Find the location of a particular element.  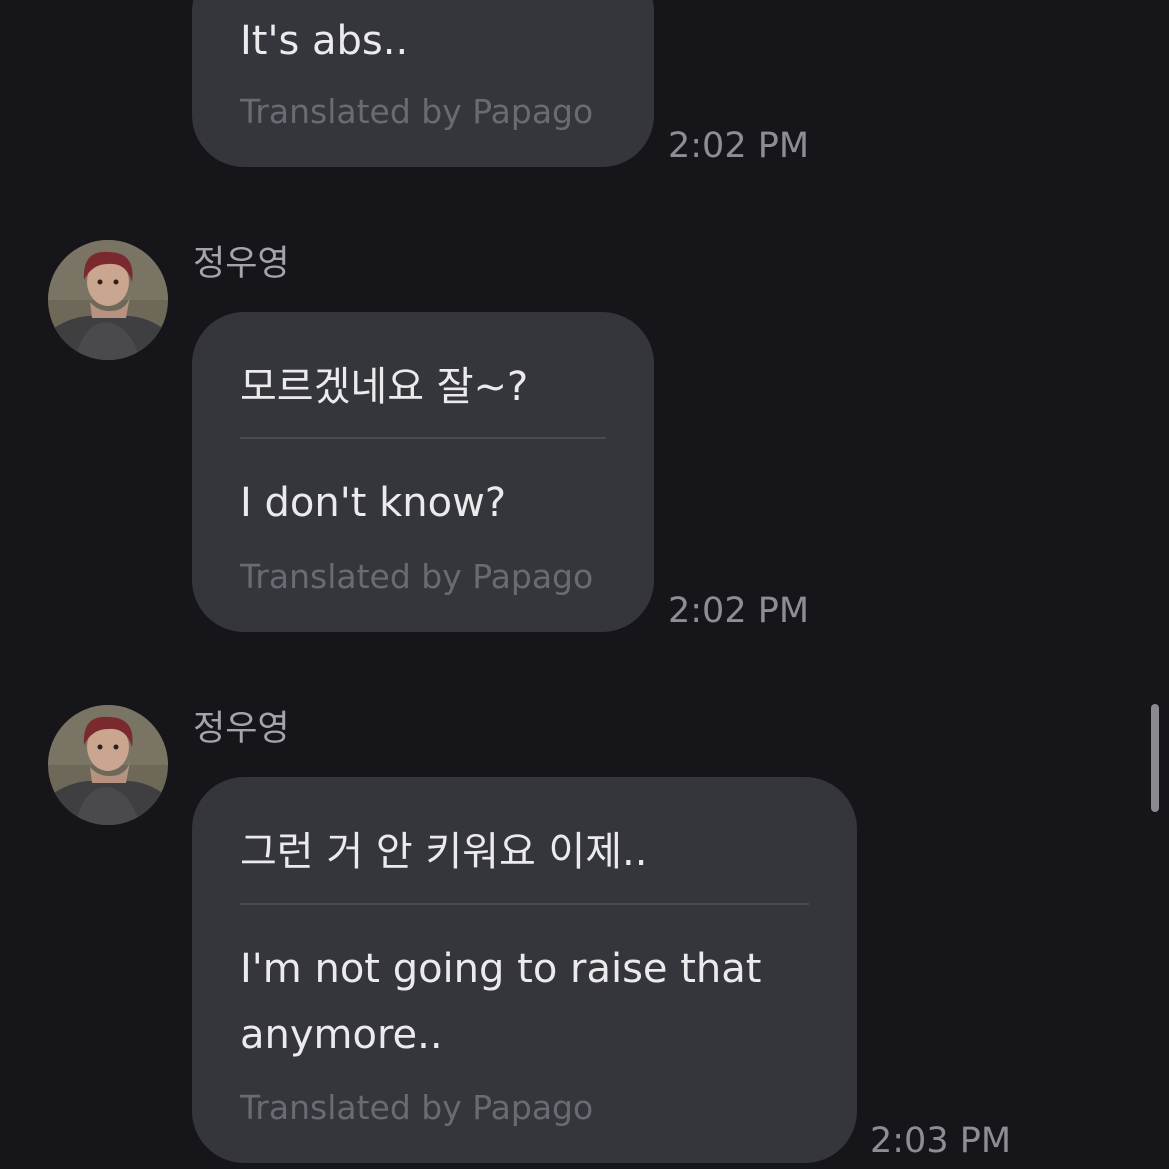

message-translation: It's abs.. is located at coordinates (324, 41).